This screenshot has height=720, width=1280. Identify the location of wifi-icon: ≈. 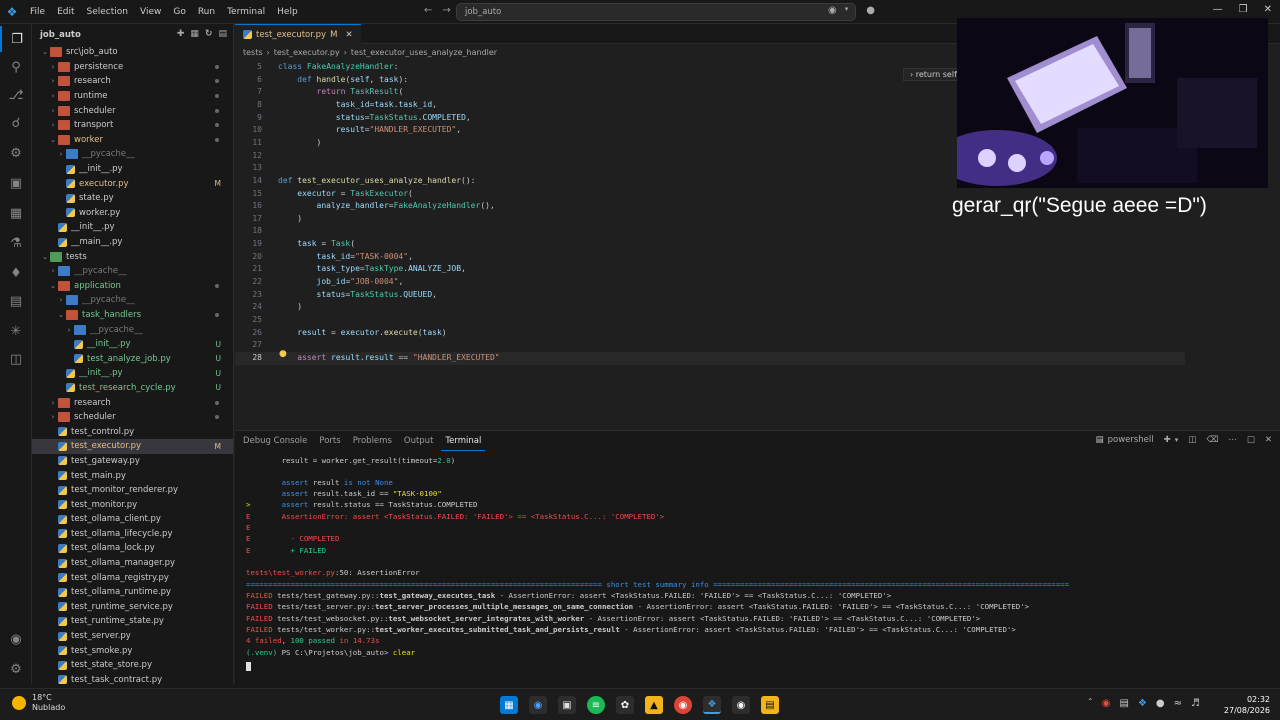
(1178, 703).